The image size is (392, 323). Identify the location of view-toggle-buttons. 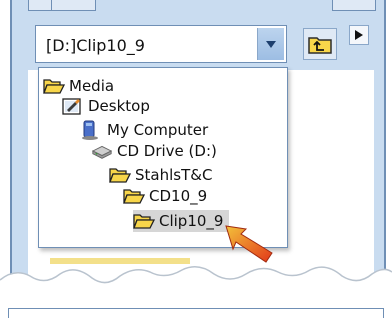
(62, 5).